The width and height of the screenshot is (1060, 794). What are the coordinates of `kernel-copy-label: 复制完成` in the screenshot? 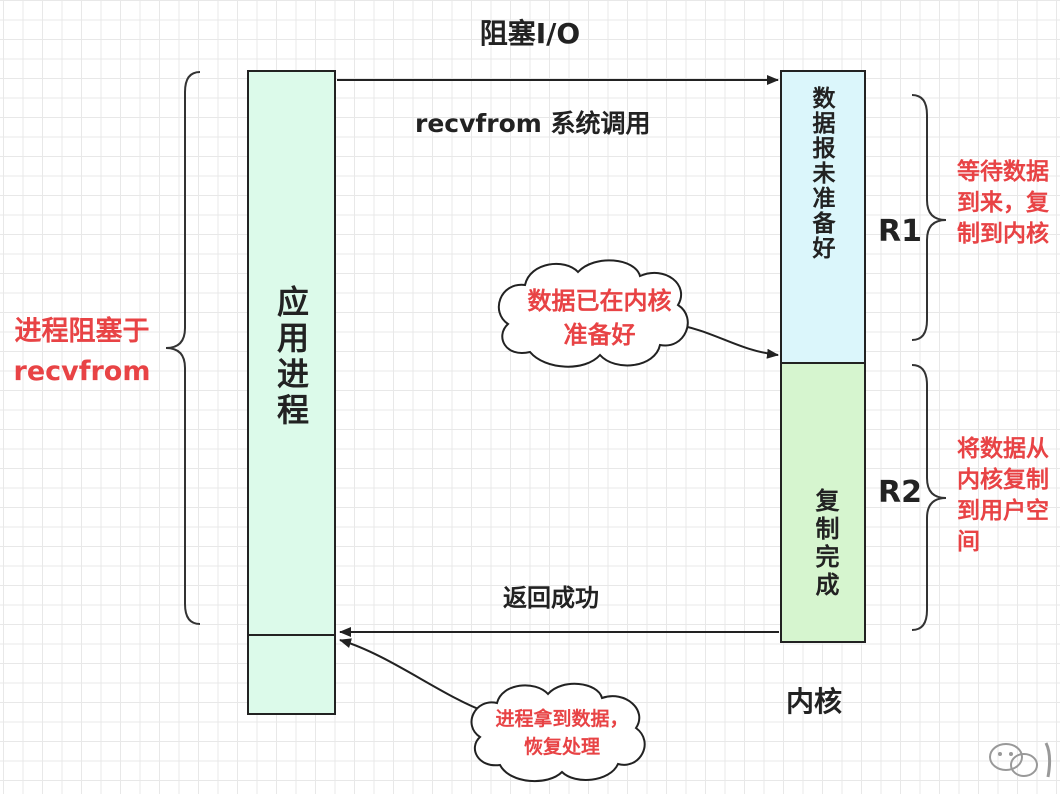 It's located at (825, 544).